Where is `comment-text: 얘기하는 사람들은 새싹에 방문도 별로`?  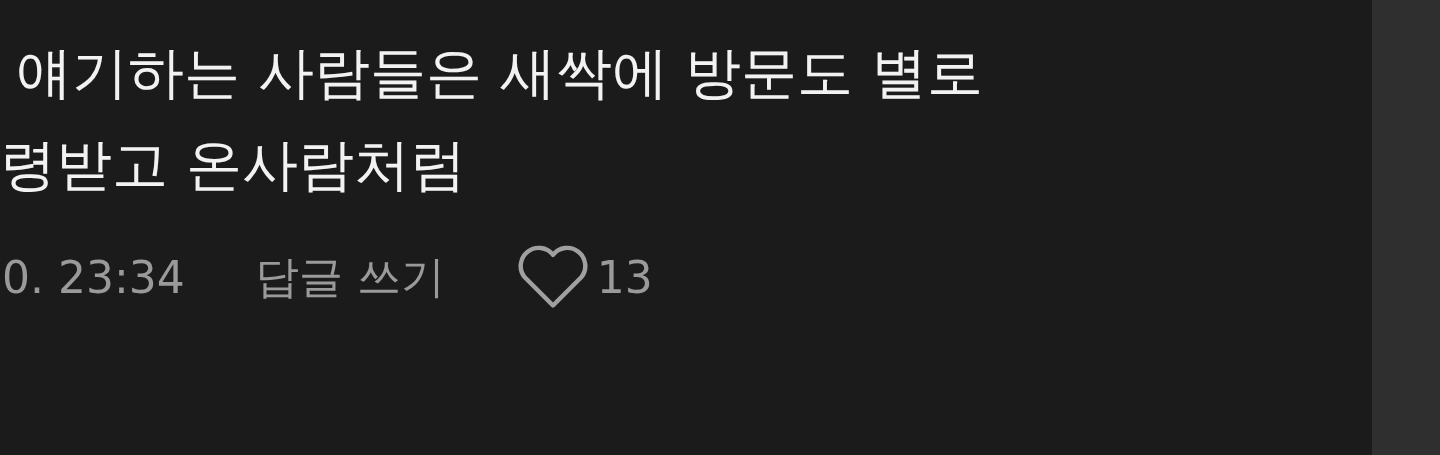 comment-text: 얘기하는 사람들은 새싹에 방문도 별로 is located at coordinates (500, 73).